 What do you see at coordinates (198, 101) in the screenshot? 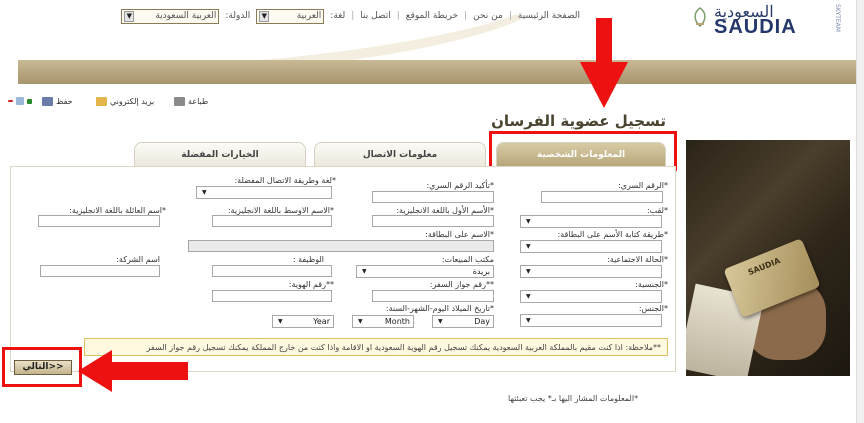
I see `print-label: طباعة` at bounding box center [198, 101].